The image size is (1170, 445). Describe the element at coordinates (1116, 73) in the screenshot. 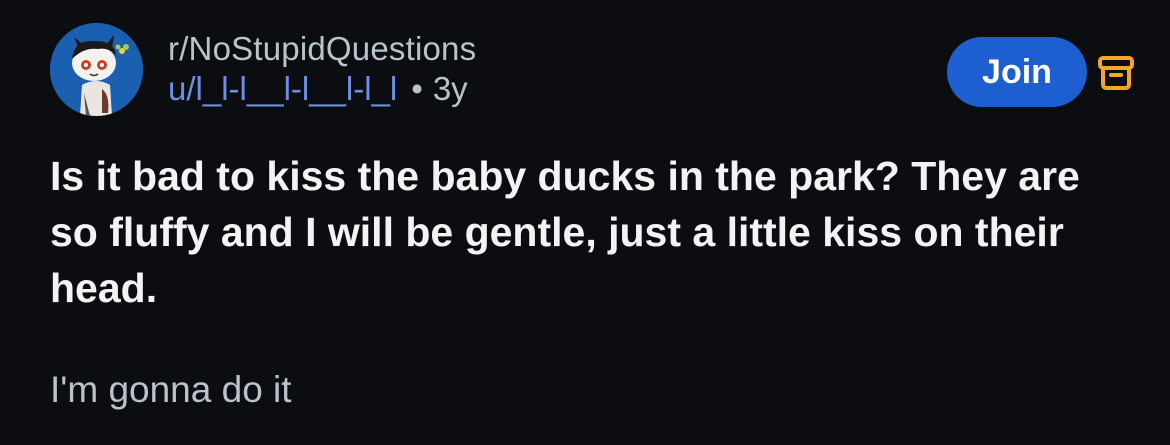

I see `archive-icon` at that location.